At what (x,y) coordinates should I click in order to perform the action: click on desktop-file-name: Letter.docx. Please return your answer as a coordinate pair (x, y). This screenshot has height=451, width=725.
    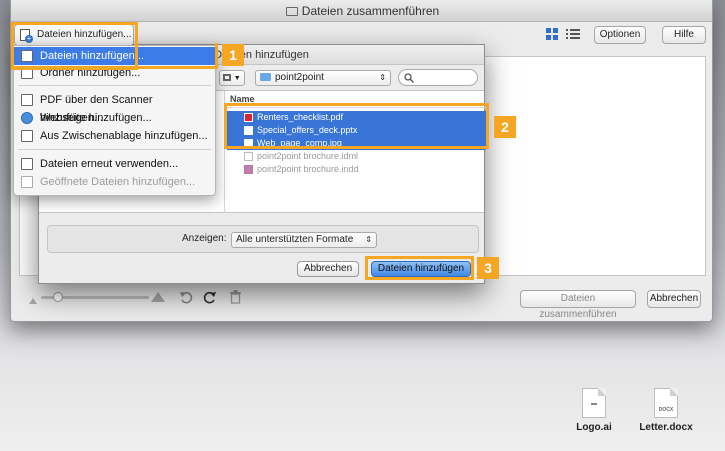
    Looking at the image, I should click on (666, 427).